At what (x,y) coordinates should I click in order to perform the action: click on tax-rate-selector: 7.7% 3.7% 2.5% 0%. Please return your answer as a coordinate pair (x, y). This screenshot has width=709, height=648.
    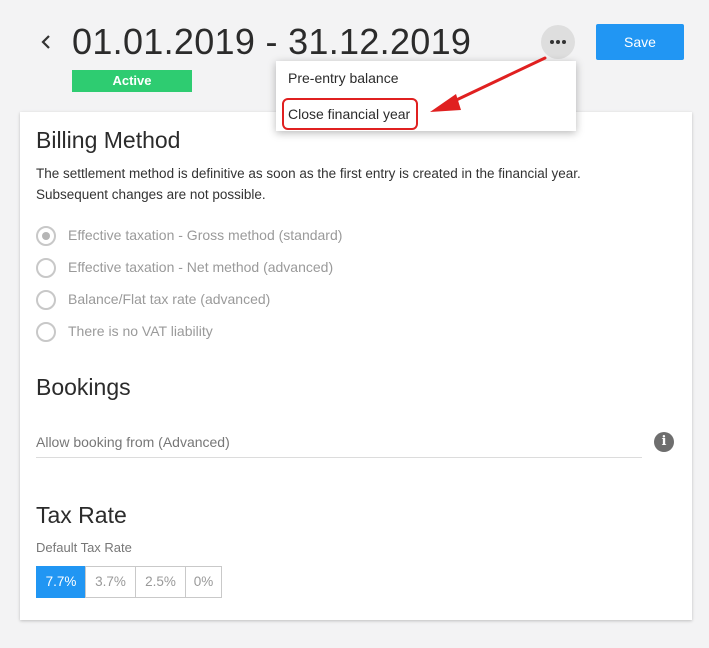
    Looking at the image, I should click on (129, 582).